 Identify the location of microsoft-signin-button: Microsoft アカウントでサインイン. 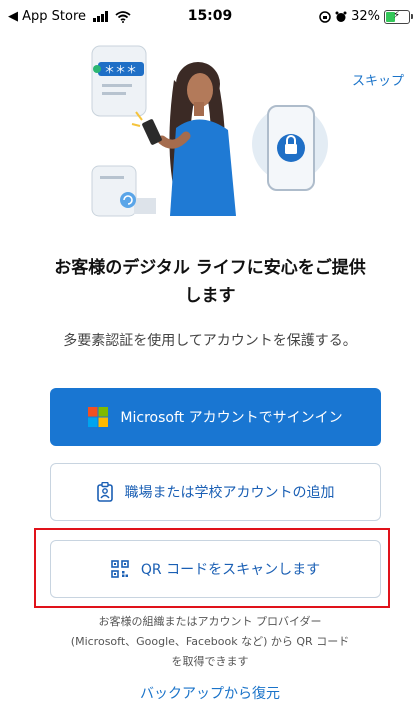
(215, 417).